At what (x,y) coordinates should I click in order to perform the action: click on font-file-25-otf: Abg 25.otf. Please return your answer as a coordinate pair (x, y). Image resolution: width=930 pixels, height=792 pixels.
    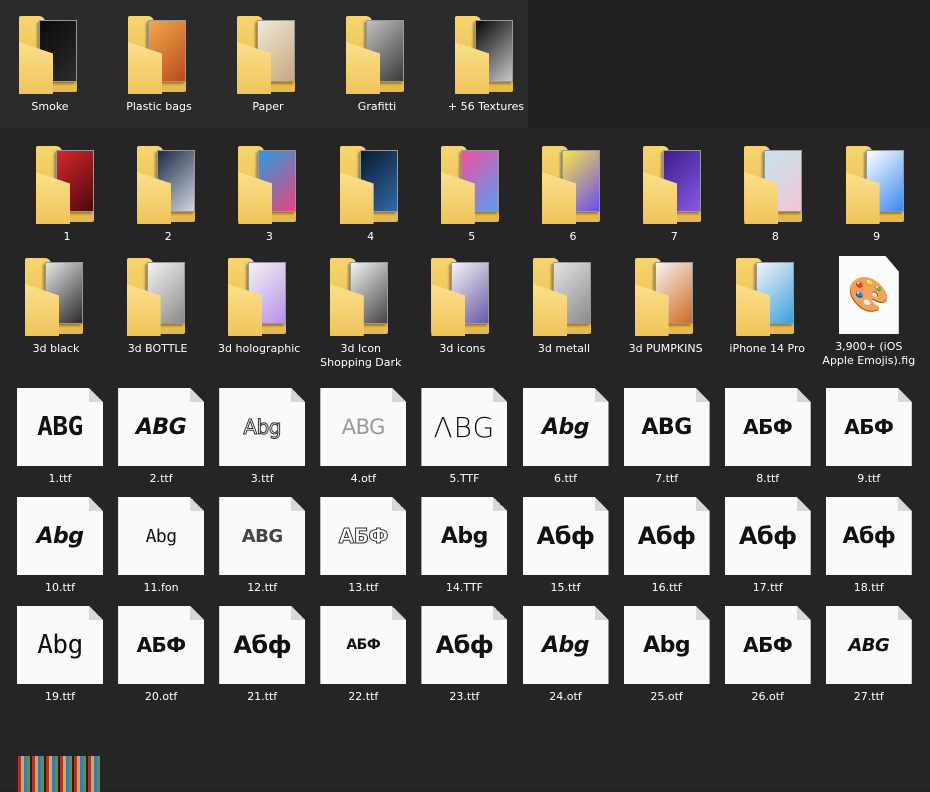
    Looking at the image, I should click on (667, 655).